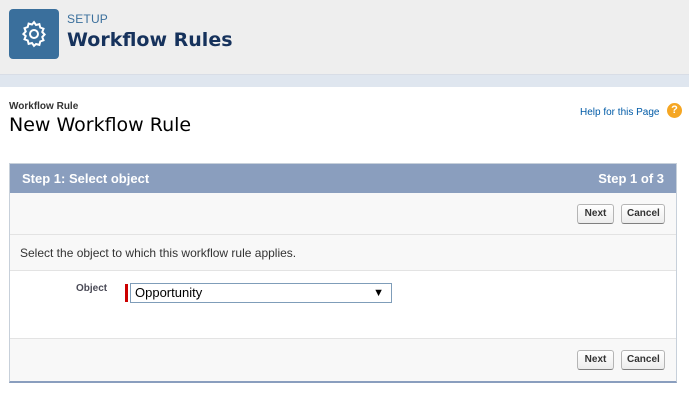 This screenshot has height=394, width=689. I want to click on chevron-down-icon: ▼, so click(378, 293).